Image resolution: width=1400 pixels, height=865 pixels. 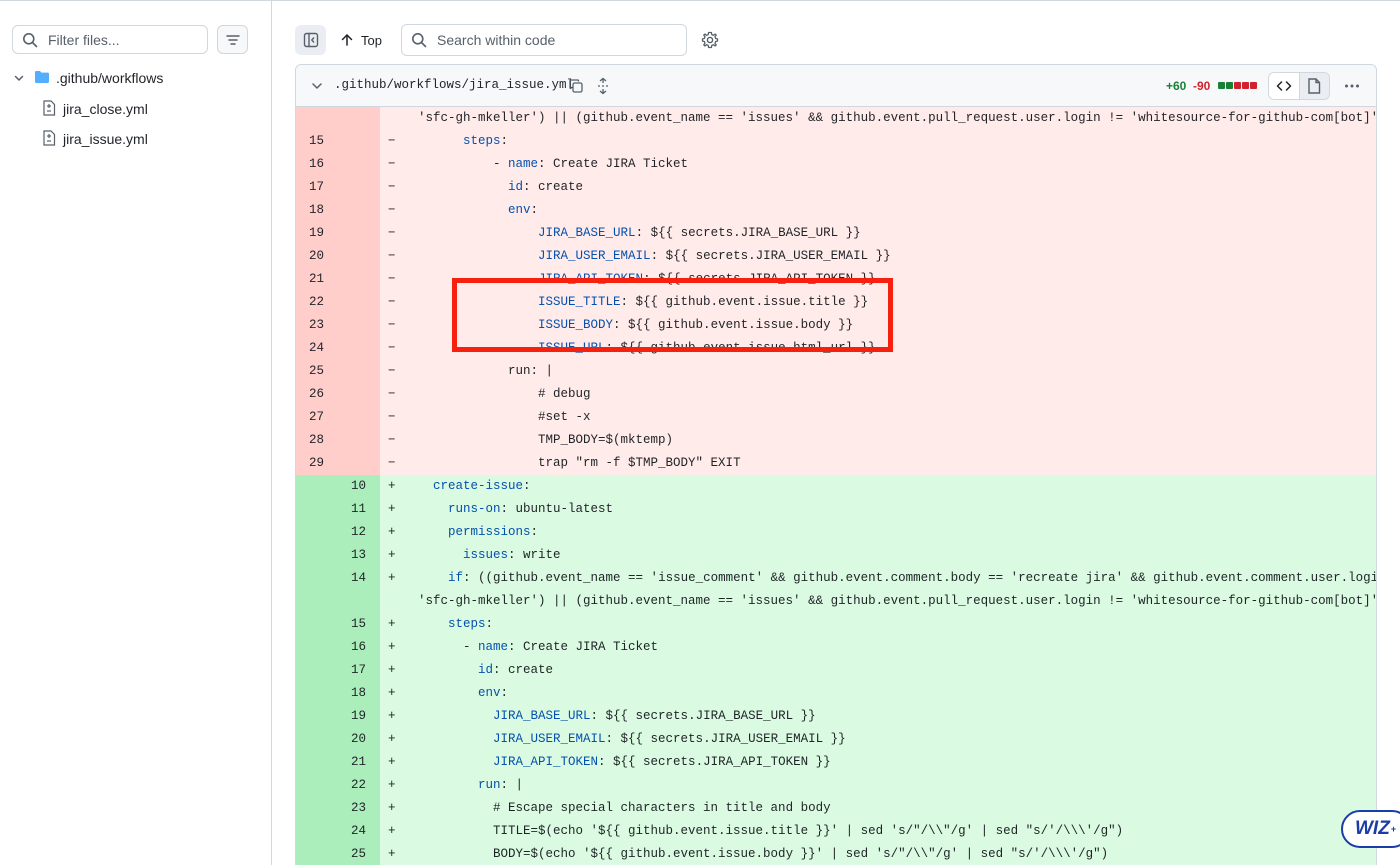 I want to click on tree-file-jira-close: jira_close.yml, so click(x=95, y=109).